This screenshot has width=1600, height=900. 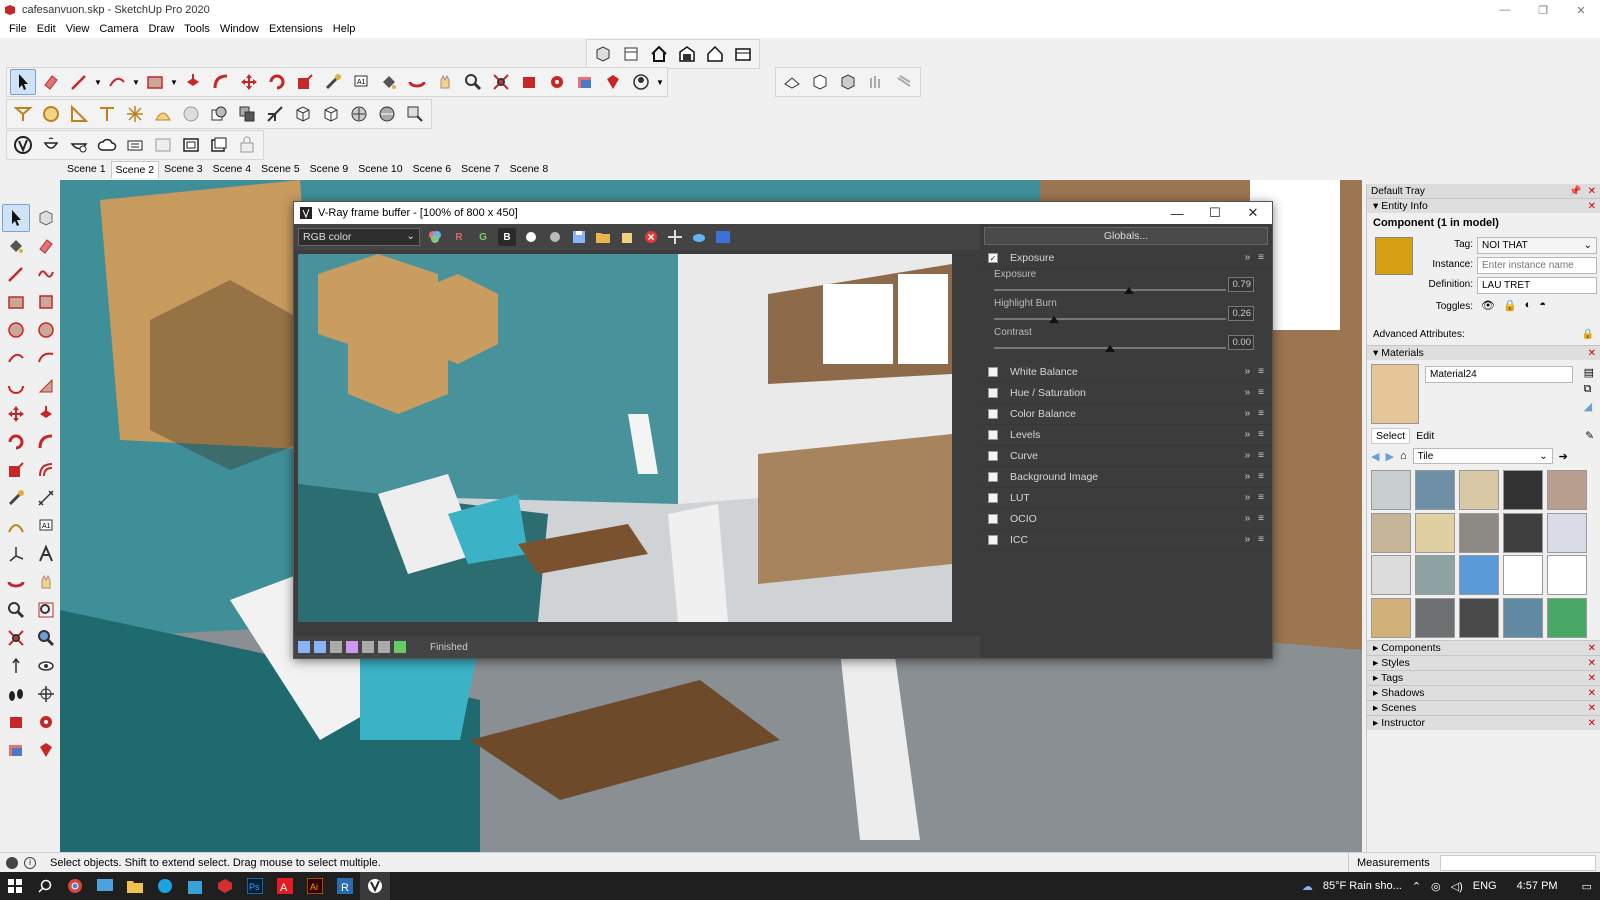 What do you see at coordinates (1483, 722) in the screenshot?
I see `tray-section-instructor: ▸ Instructor ✕` at bounding box center [1483, 722].